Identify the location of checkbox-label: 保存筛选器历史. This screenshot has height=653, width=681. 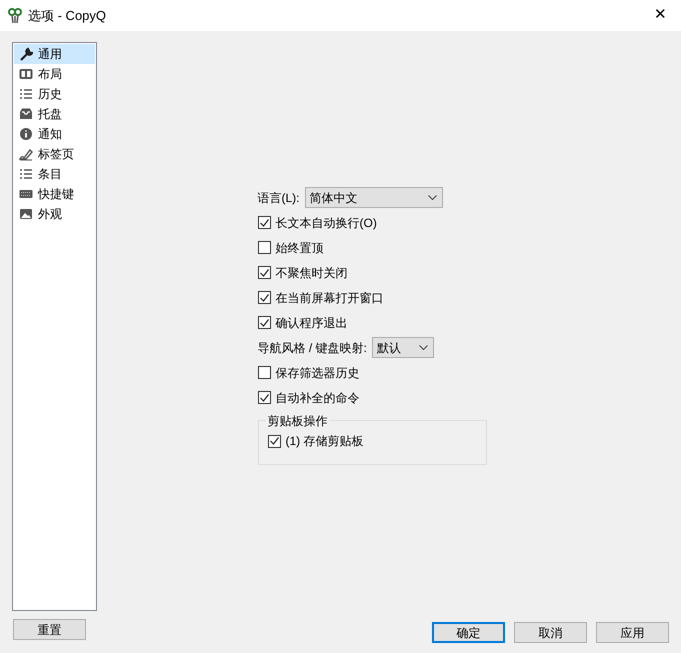
(318, 373).